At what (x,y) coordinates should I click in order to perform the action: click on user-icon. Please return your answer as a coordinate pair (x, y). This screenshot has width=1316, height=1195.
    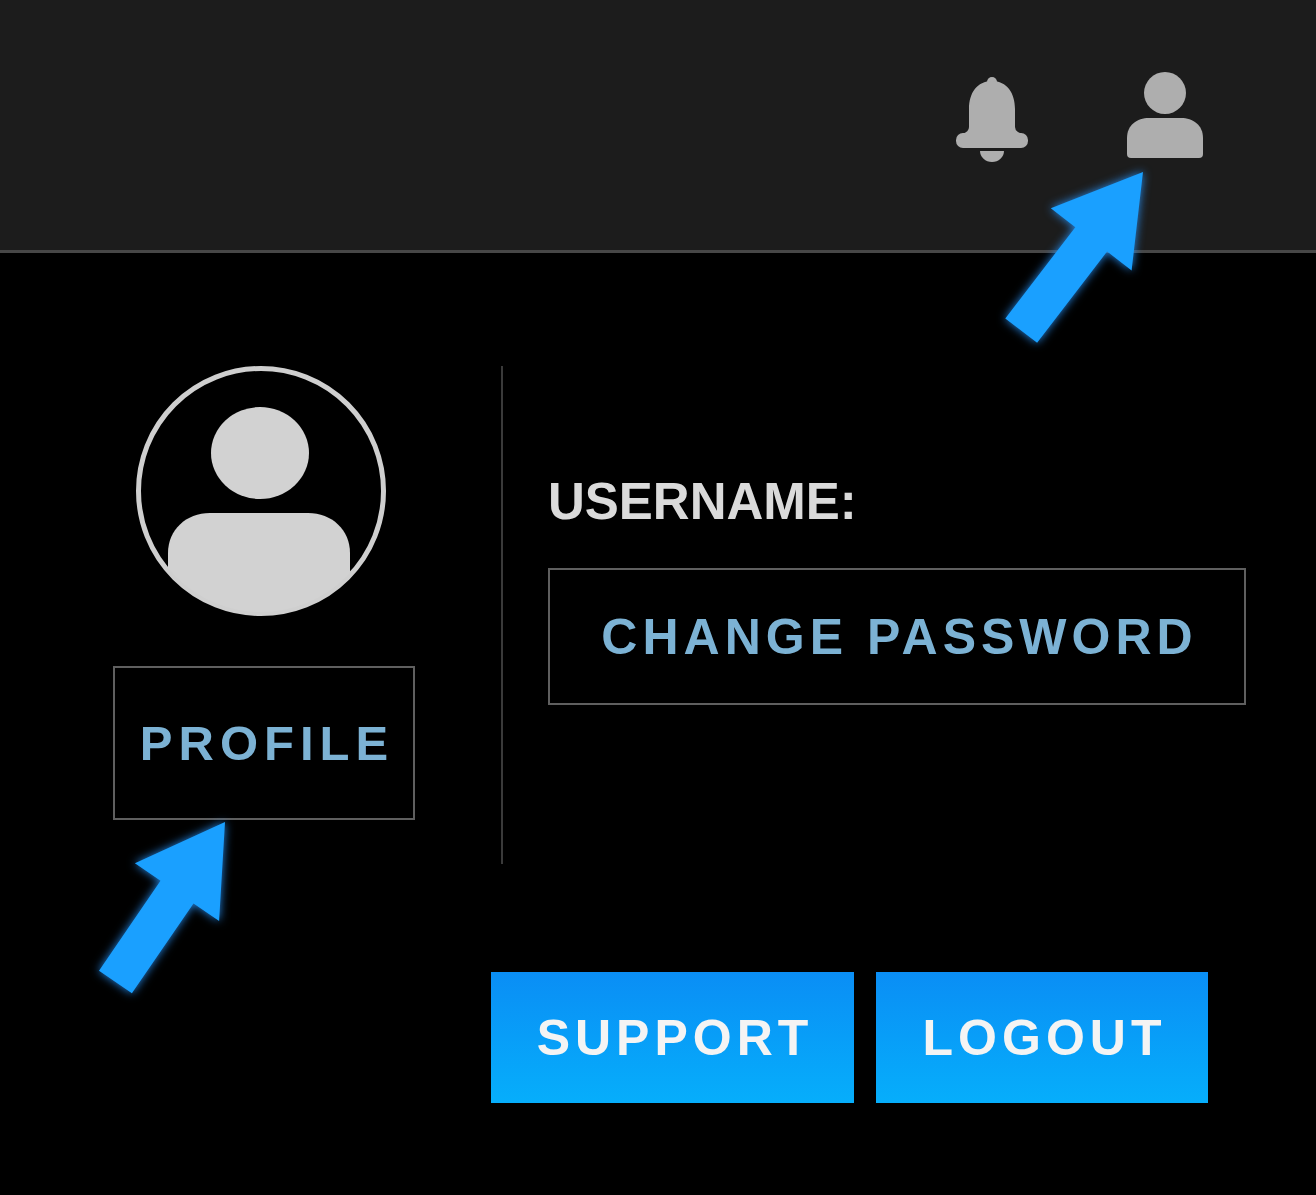
    Looking at the image, I should click on (1165, 115).